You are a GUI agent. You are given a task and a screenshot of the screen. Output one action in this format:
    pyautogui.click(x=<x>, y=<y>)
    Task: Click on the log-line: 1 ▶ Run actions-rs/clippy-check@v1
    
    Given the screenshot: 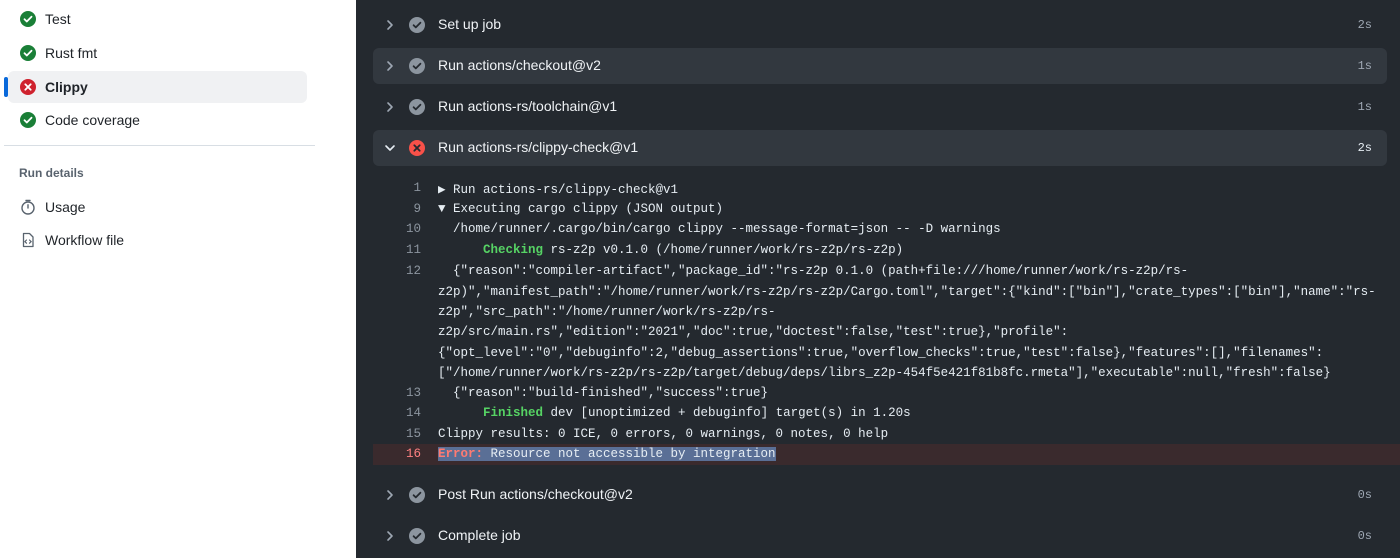 What is the action you would take?
    pyautogui.click(x=886, y=188)
    